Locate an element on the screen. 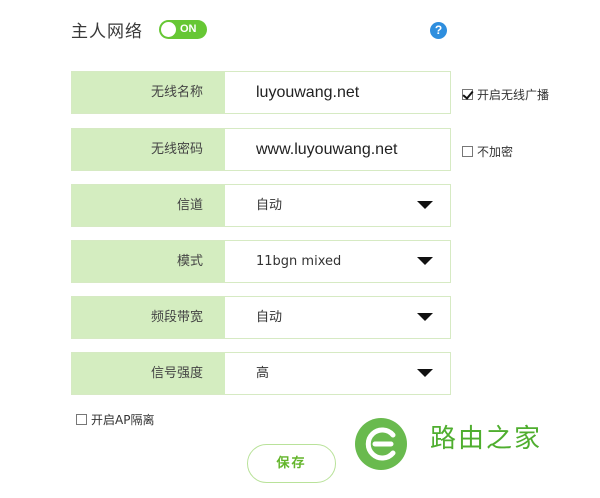  ap-isolation-option: 开启AP隔离 is located at coordinates (115, 419).